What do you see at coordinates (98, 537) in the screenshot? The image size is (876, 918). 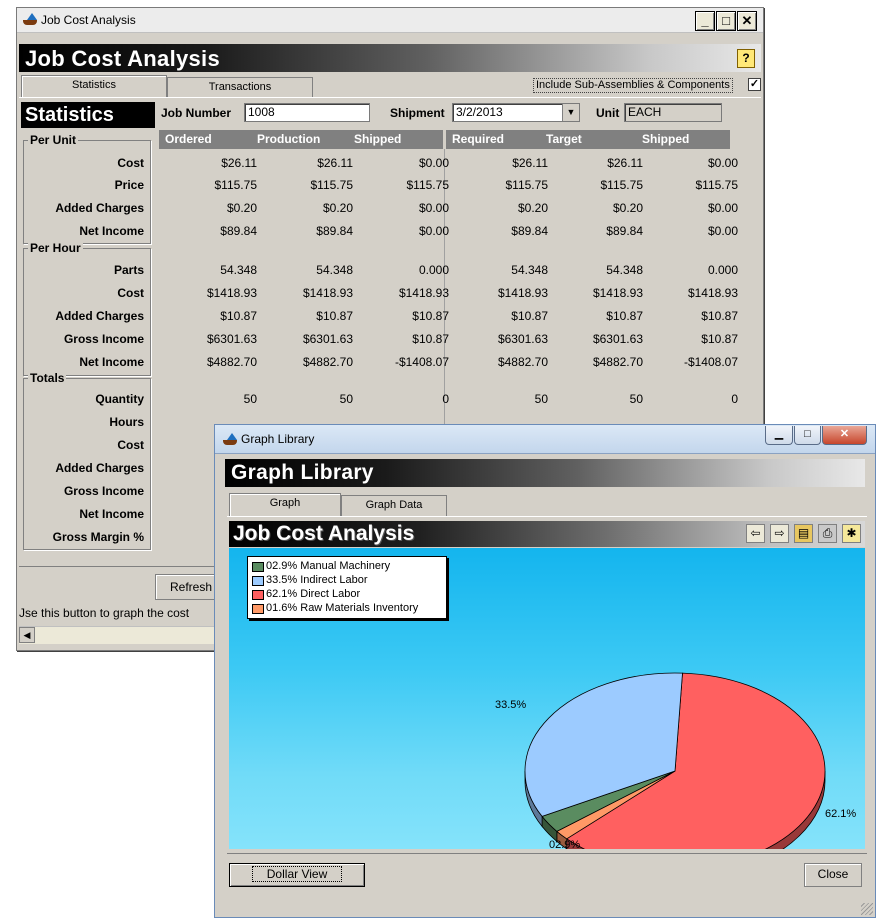 I see `row-label: Gross Margin %` at bounding box center [98, 537].